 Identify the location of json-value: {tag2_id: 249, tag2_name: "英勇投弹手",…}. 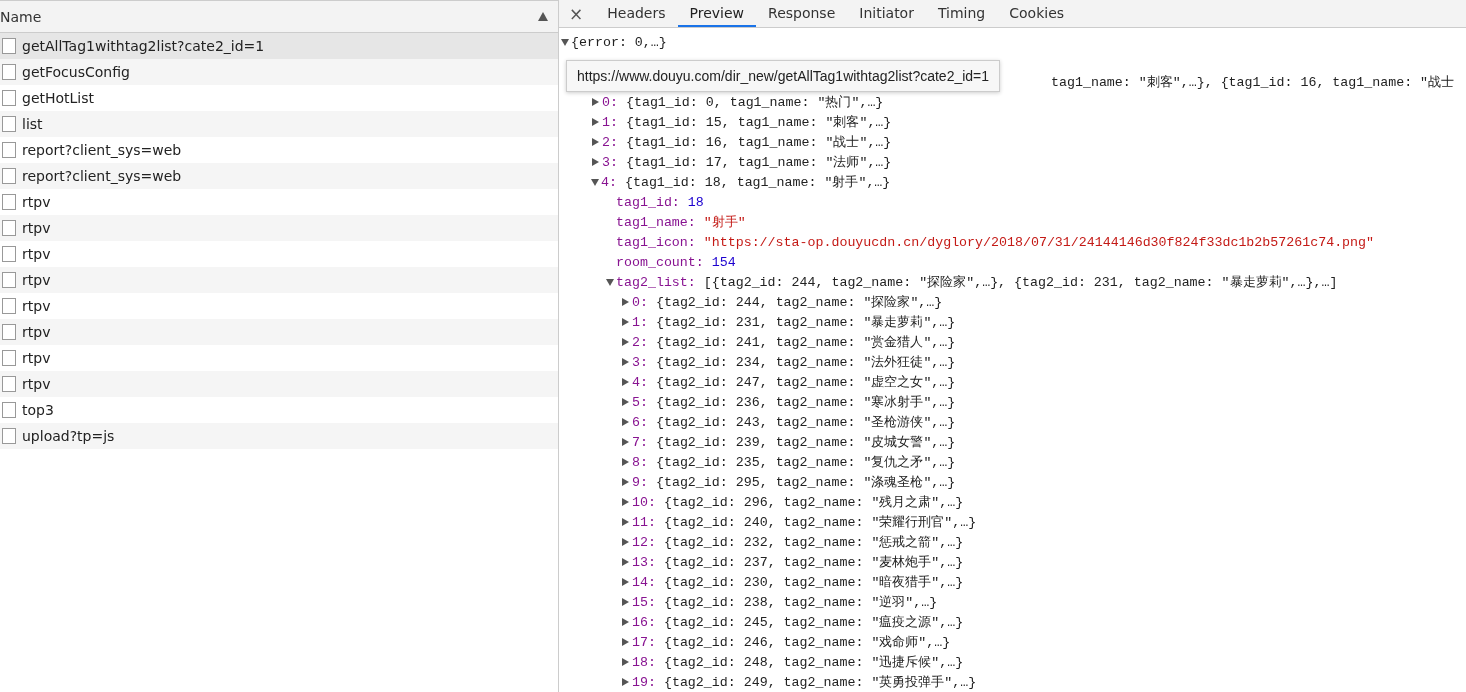
(820, 682).